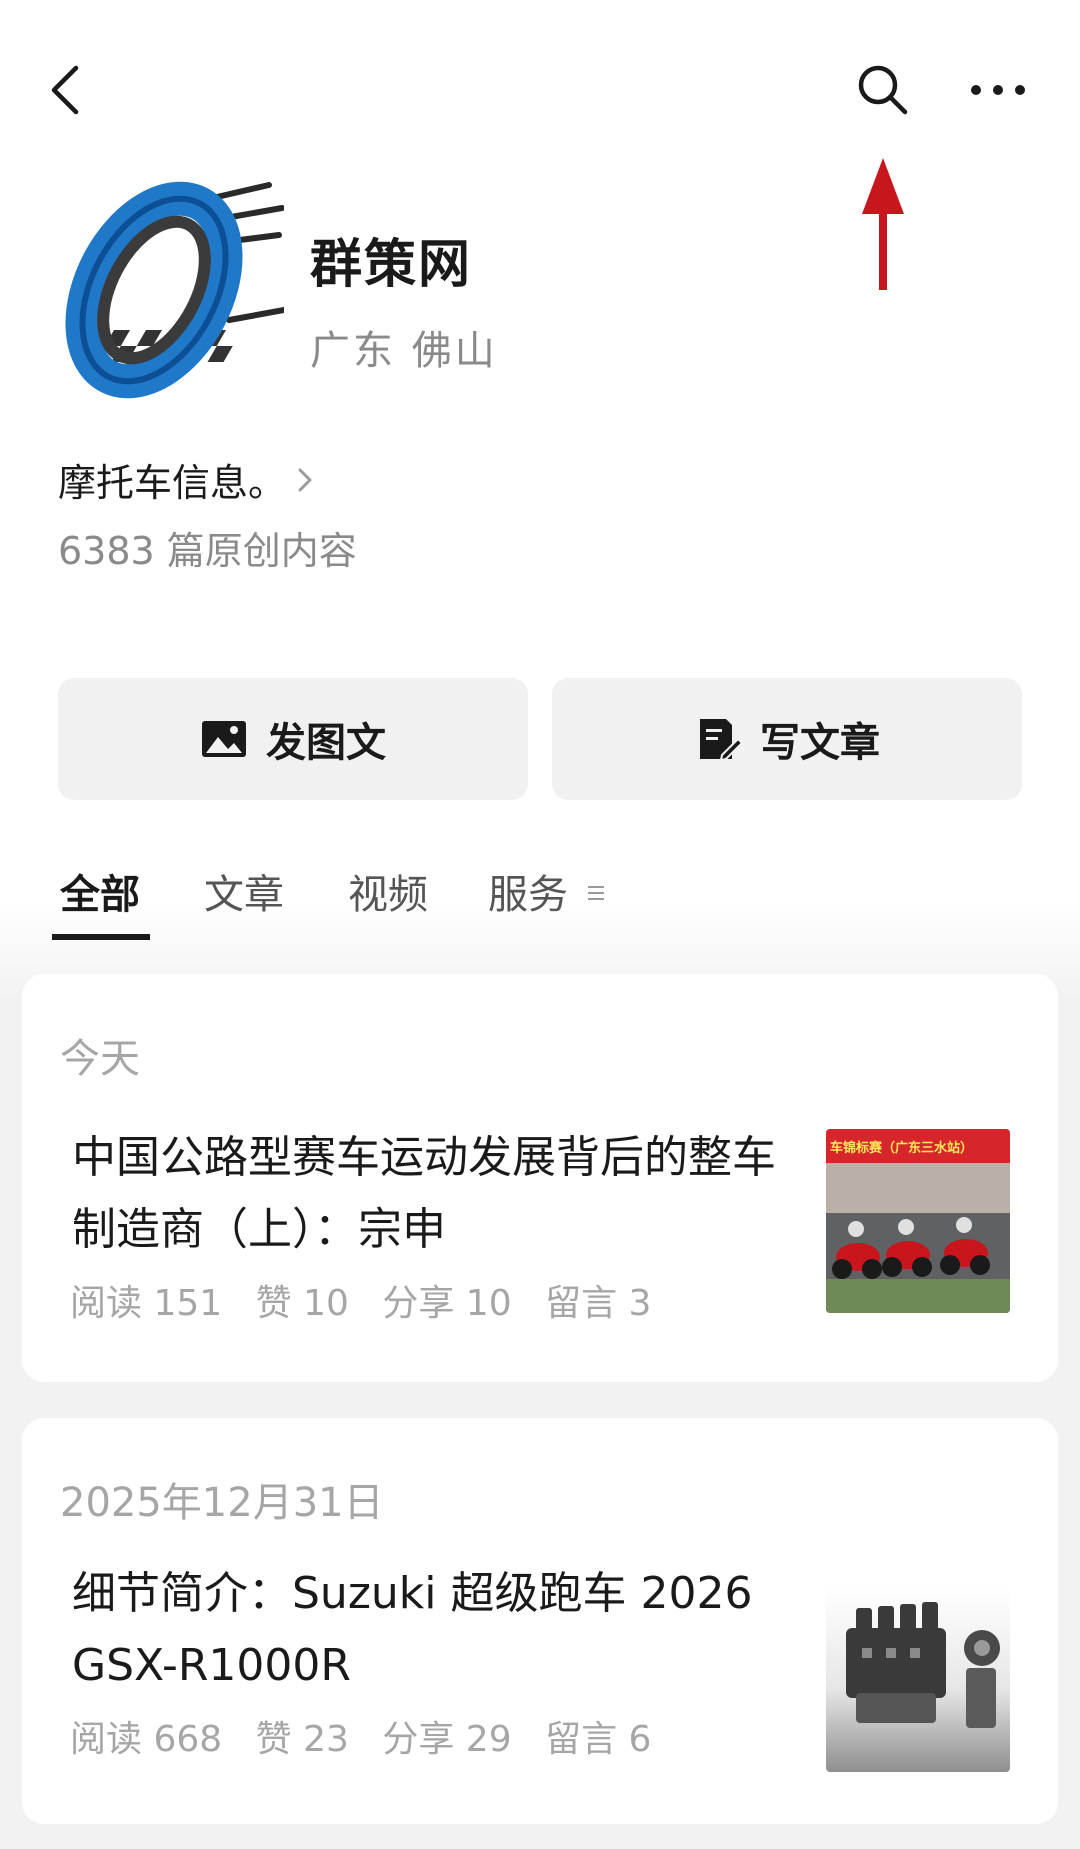  What do you see at coordinates (998, 90) in the screenshot?
I see `more-icon` at bounding box center [998, 90].